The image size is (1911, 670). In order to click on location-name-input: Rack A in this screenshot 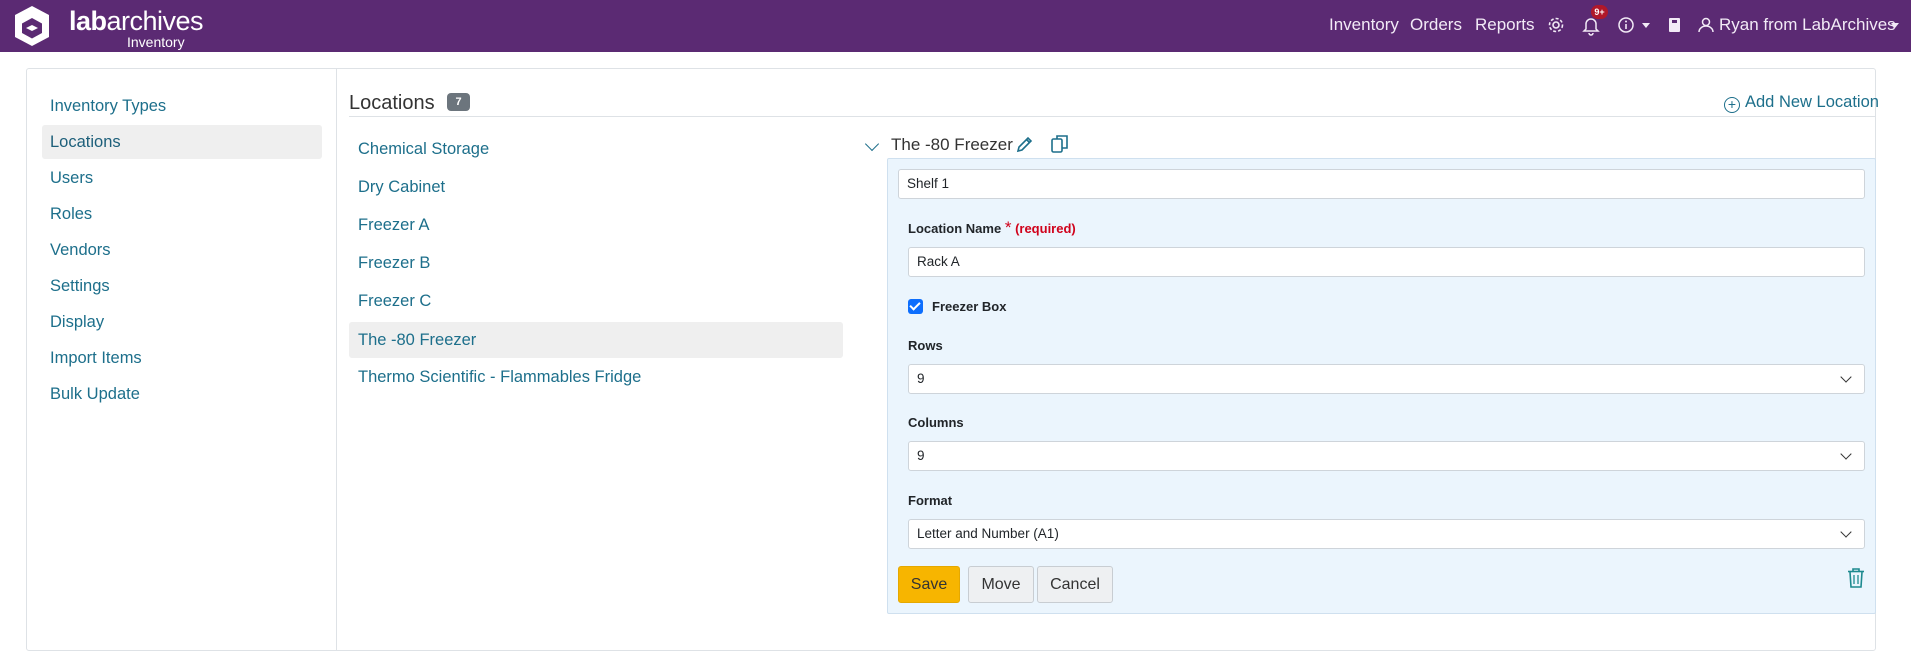, I will do `click(1386, 262)`.